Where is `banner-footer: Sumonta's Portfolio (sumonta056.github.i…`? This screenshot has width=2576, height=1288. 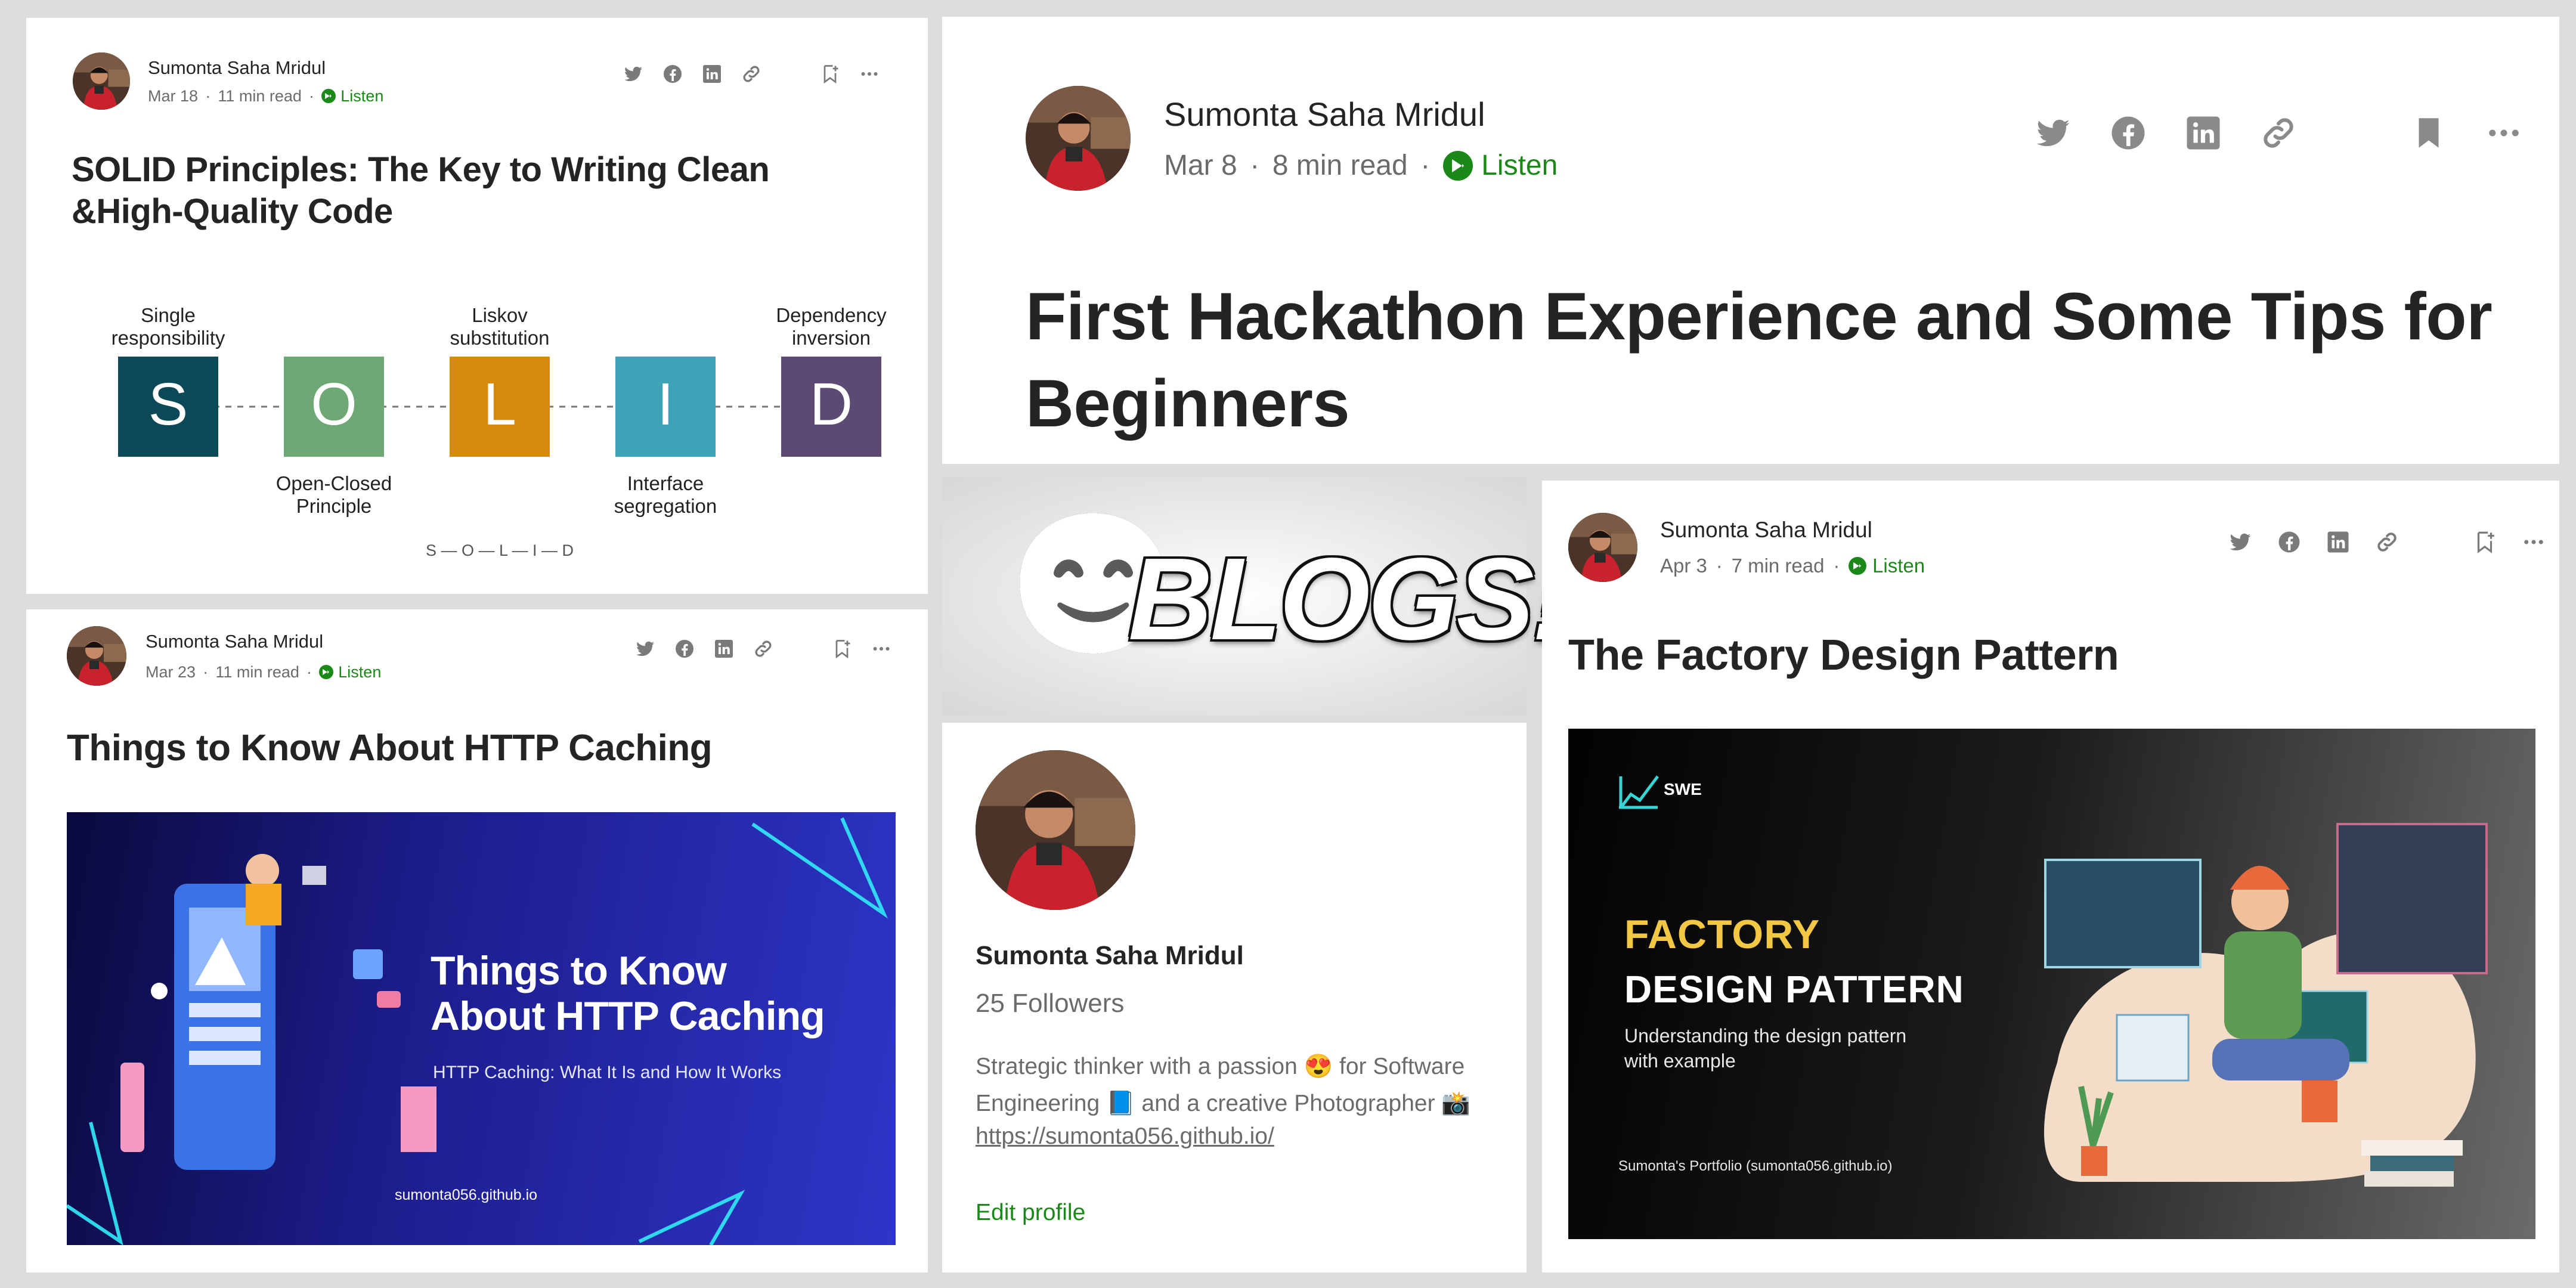 banner-footer: Sumonta's Portfolio (sumonta056.github.i… is located at coordinates (1756, 1166).